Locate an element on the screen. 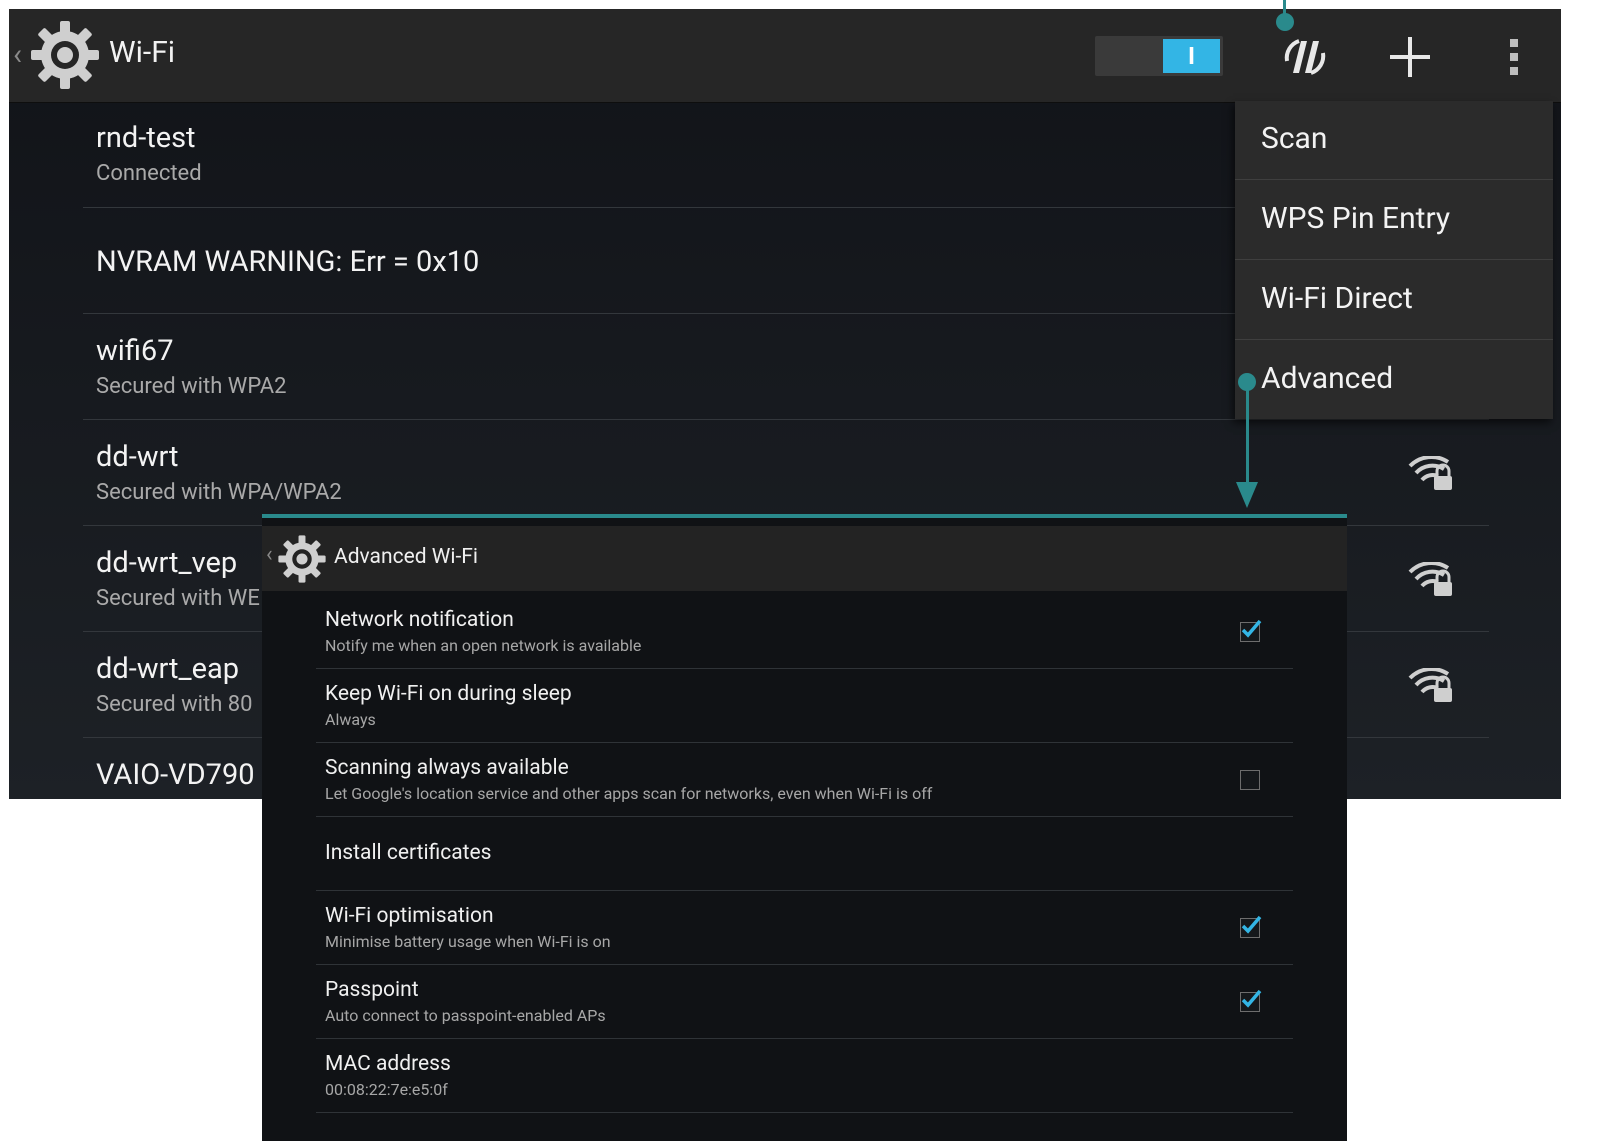 The image size is (1601, 1141). network-status: Secured with WPA/WPA2 is located at coordinates (219, 492).